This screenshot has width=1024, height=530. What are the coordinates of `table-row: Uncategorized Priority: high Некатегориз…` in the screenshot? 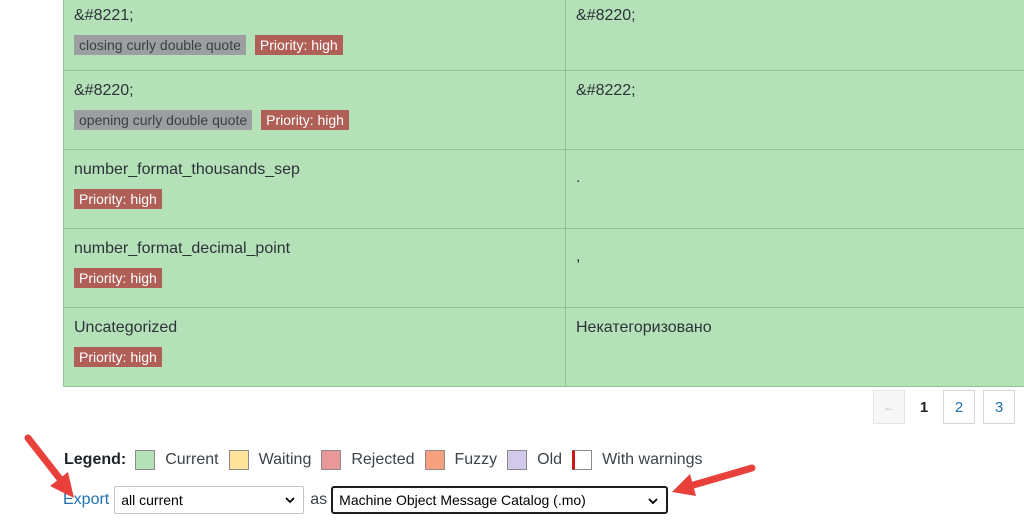 It's located at (544, 347).